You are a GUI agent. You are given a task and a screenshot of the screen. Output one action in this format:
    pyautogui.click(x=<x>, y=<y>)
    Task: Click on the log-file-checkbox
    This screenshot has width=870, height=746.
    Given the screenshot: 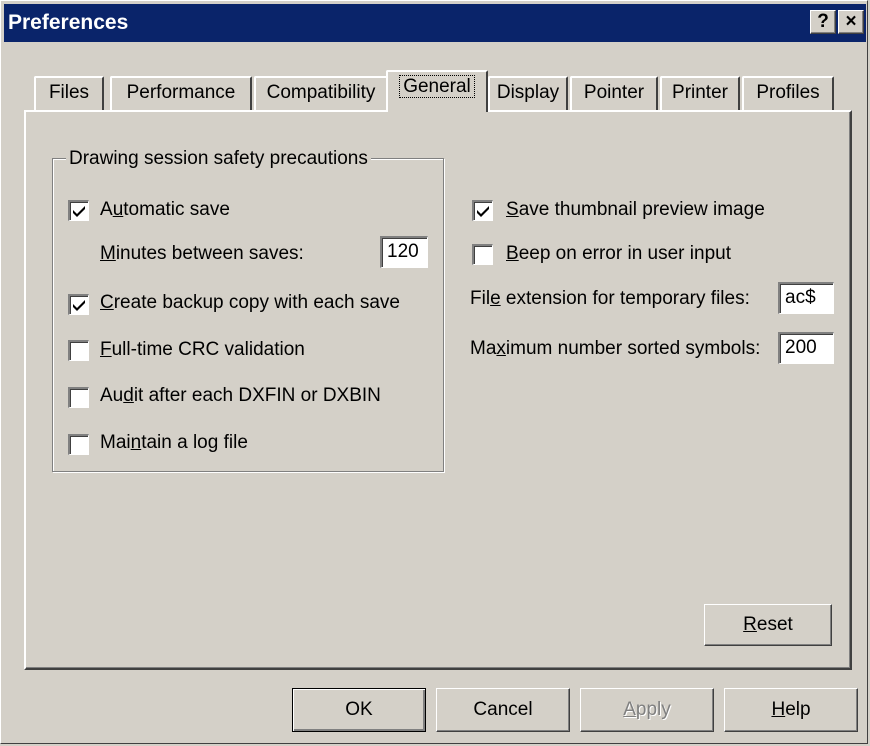 What is the action you would take?
    pyautogui.click(x=78, y=444)
    